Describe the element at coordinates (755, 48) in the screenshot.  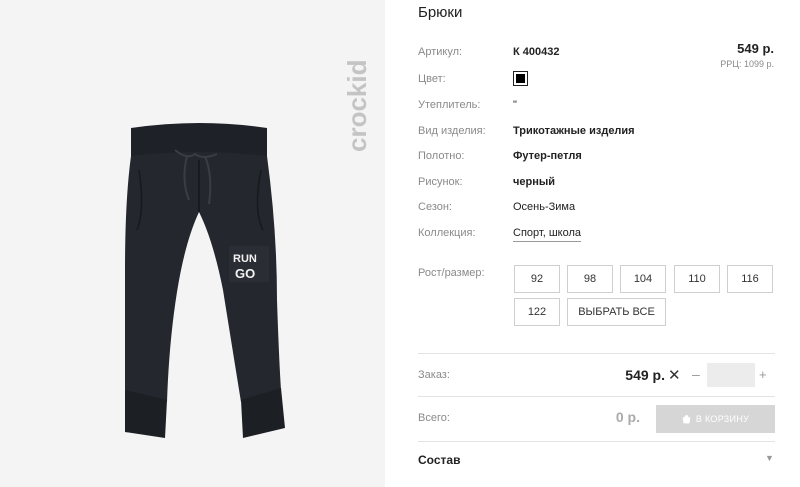
I see `product-price: 549 р.` at that location.